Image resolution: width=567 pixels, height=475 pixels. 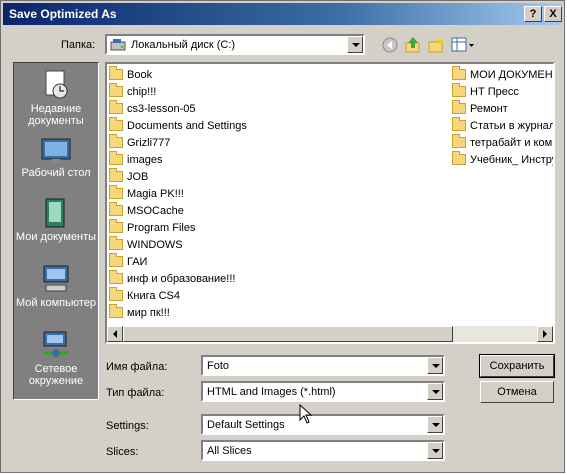 I want to click on place-desktop: Рабочий стол, so click(x=56, y=158).